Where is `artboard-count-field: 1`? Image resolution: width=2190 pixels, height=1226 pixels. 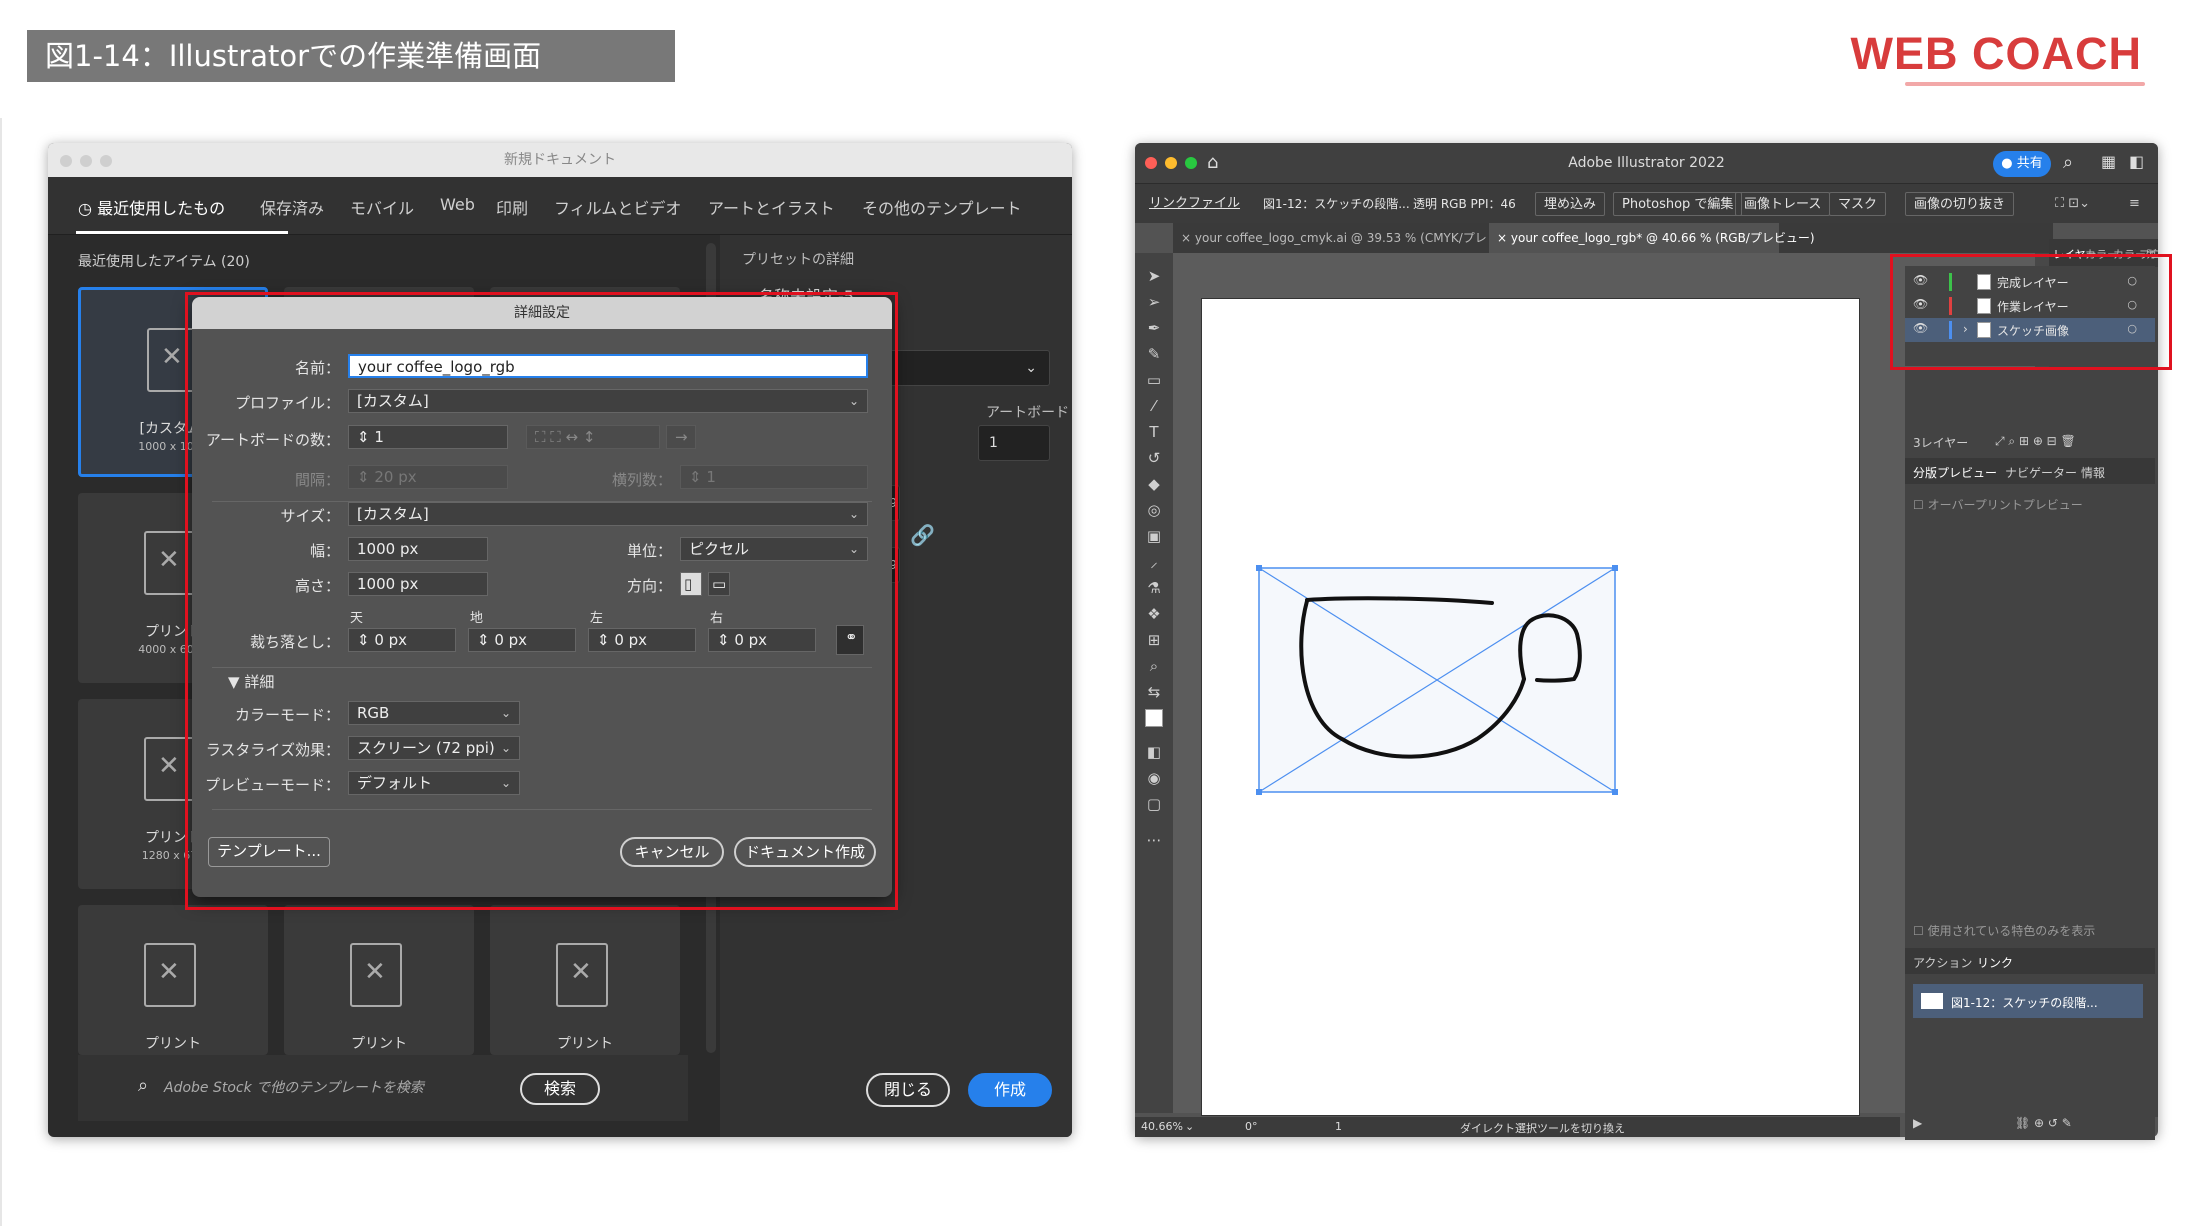 artboard-count-field: 1 is located at coordinates (1014, 443).